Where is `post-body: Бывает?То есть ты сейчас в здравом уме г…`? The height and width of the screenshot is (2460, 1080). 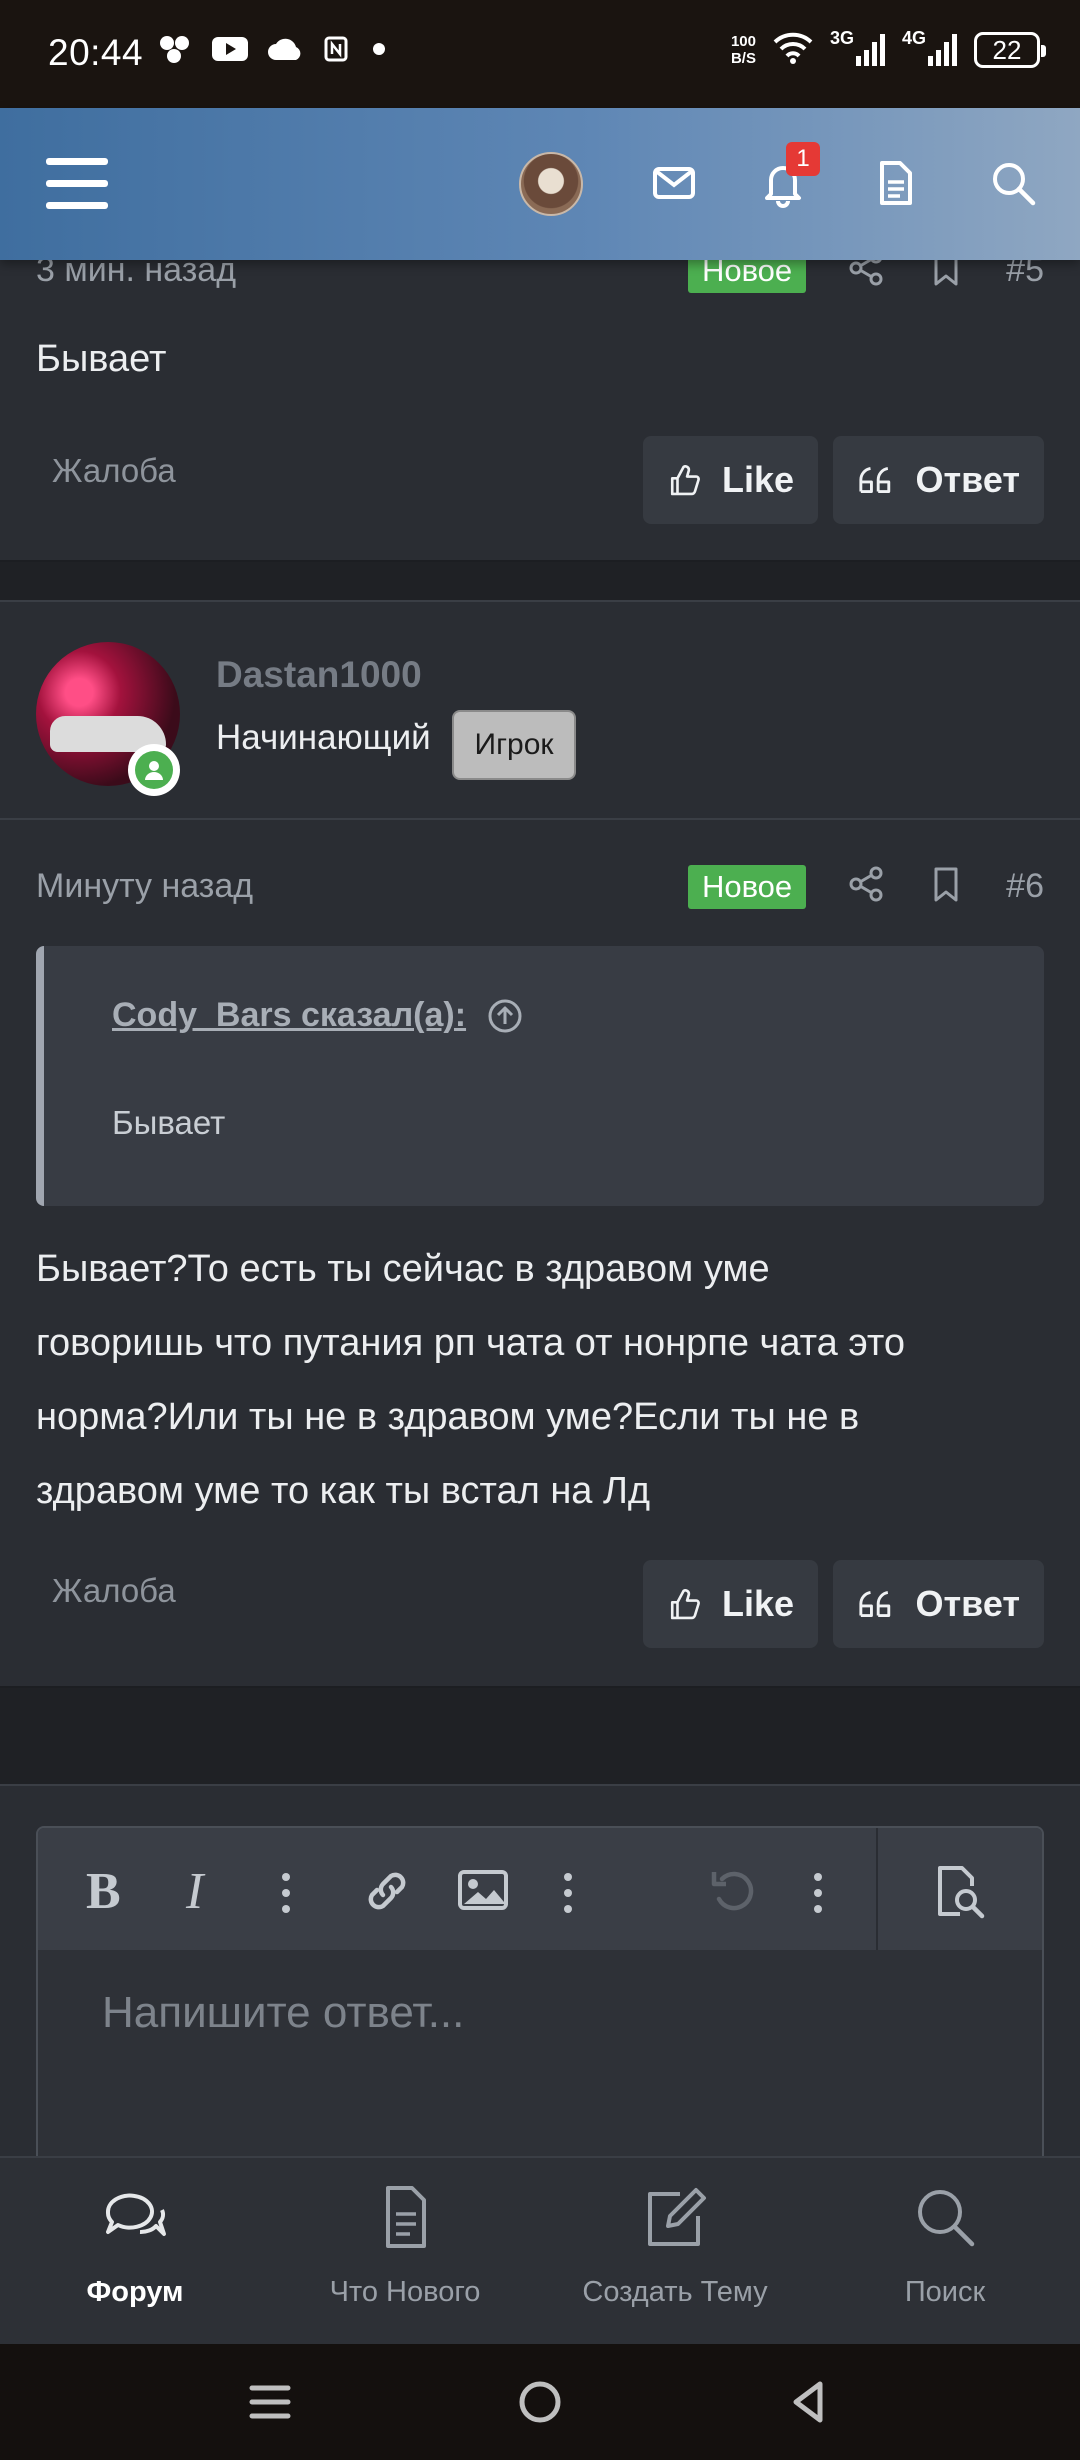
post-body: Бывает?То есть ты сейчас в здравом уме г… is located at coordinates (540, 1380).